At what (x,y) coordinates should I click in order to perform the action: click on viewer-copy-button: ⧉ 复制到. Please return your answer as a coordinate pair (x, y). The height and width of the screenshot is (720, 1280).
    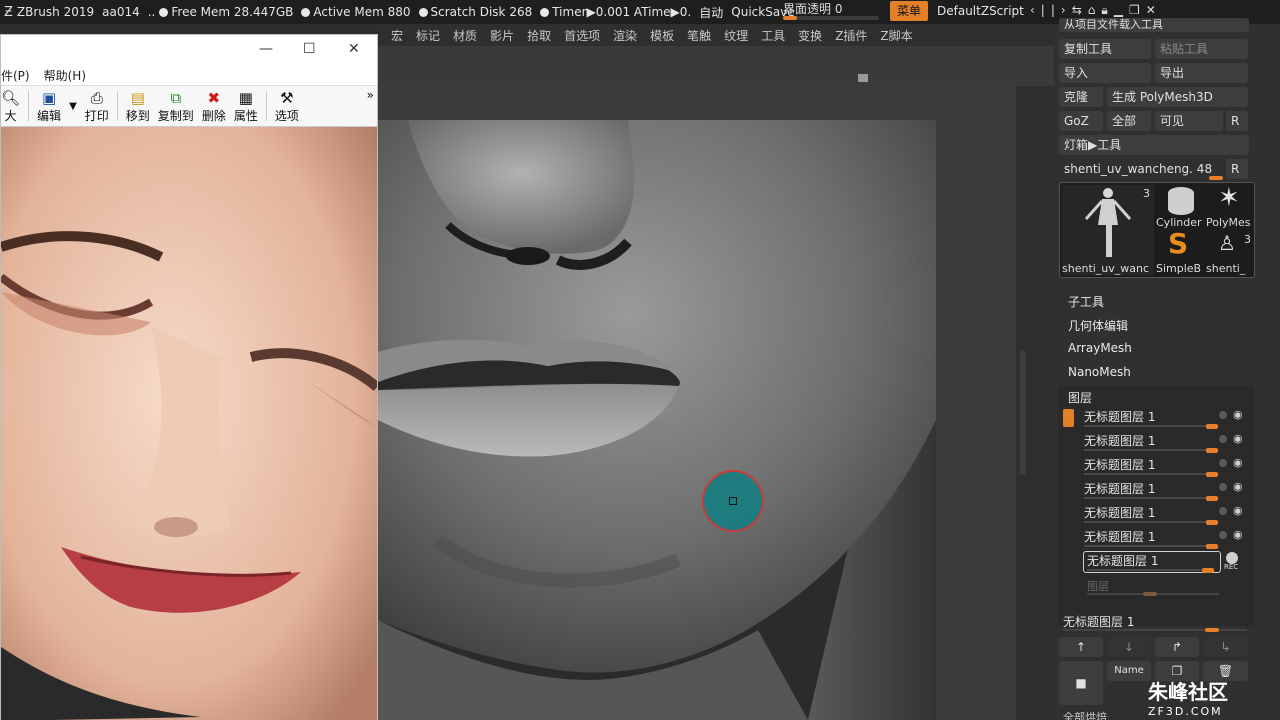
    Looking at the image, I should click on (176, 106).